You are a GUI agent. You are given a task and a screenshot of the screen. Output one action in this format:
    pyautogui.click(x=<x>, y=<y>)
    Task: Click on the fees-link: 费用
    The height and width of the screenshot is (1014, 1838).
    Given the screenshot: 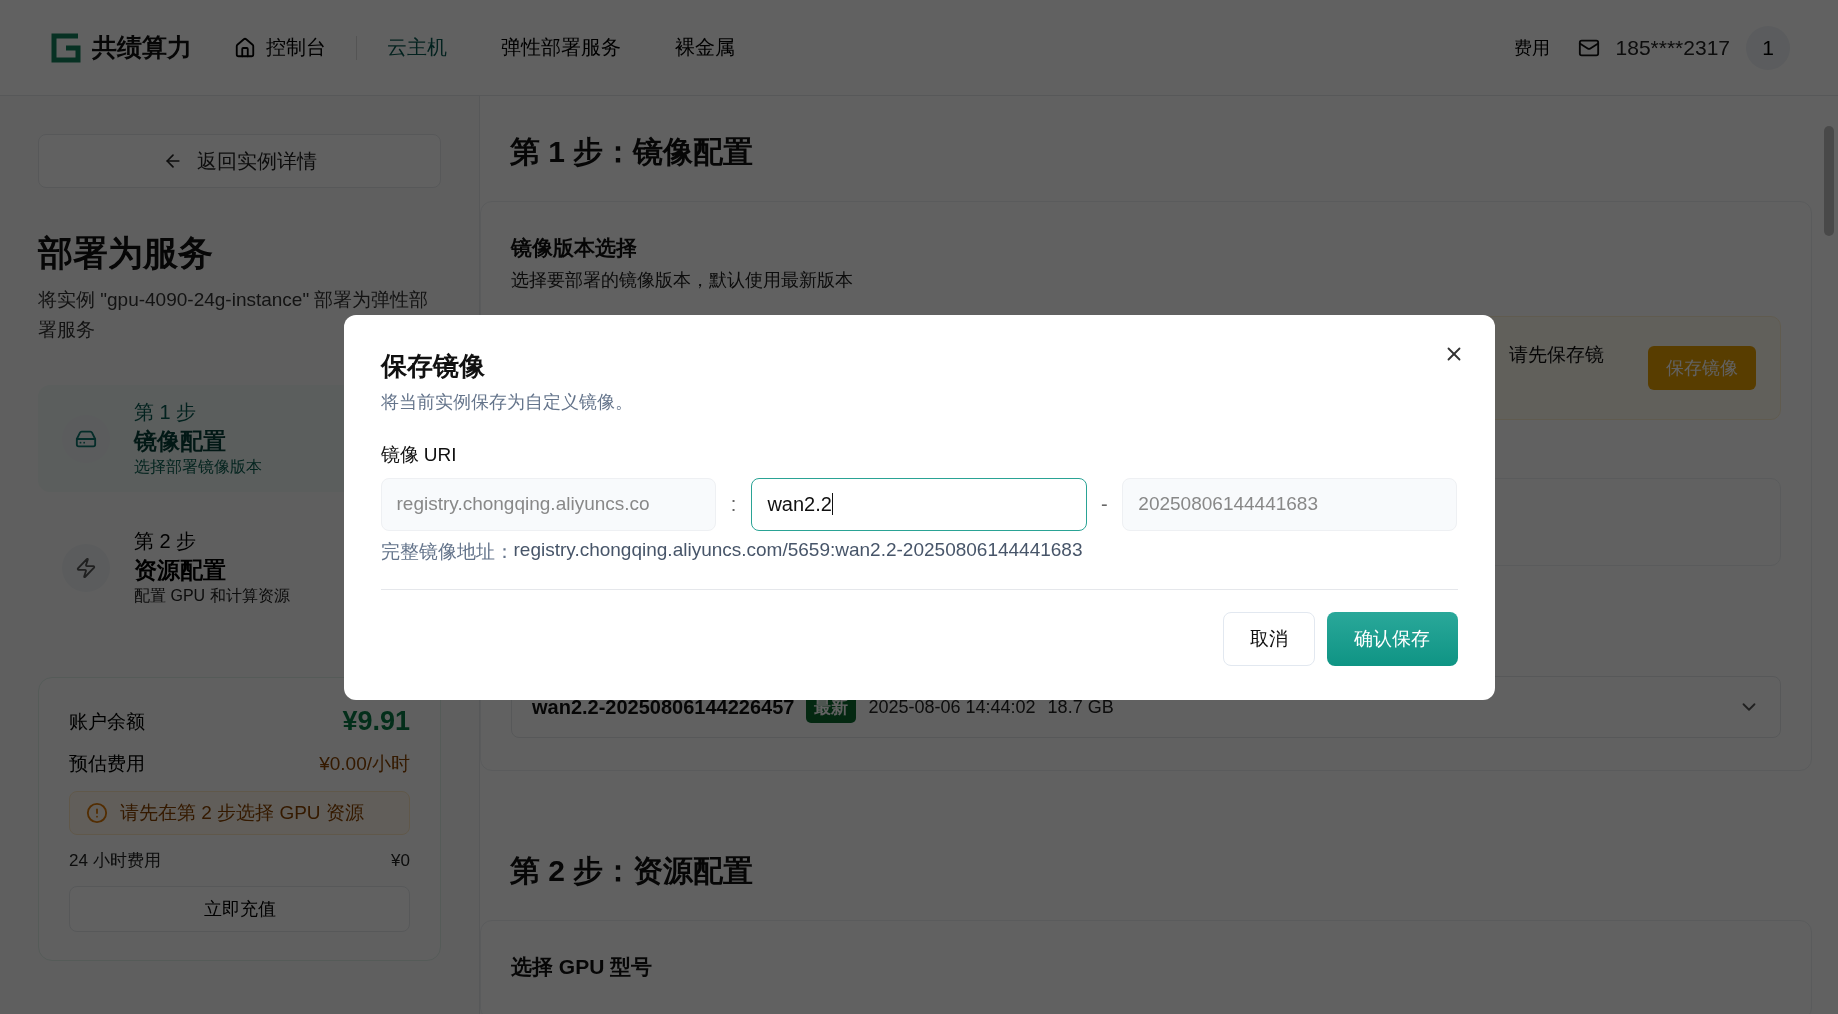 What is the action you would take?
    pyautogui.click(x=1531, y=47)
    